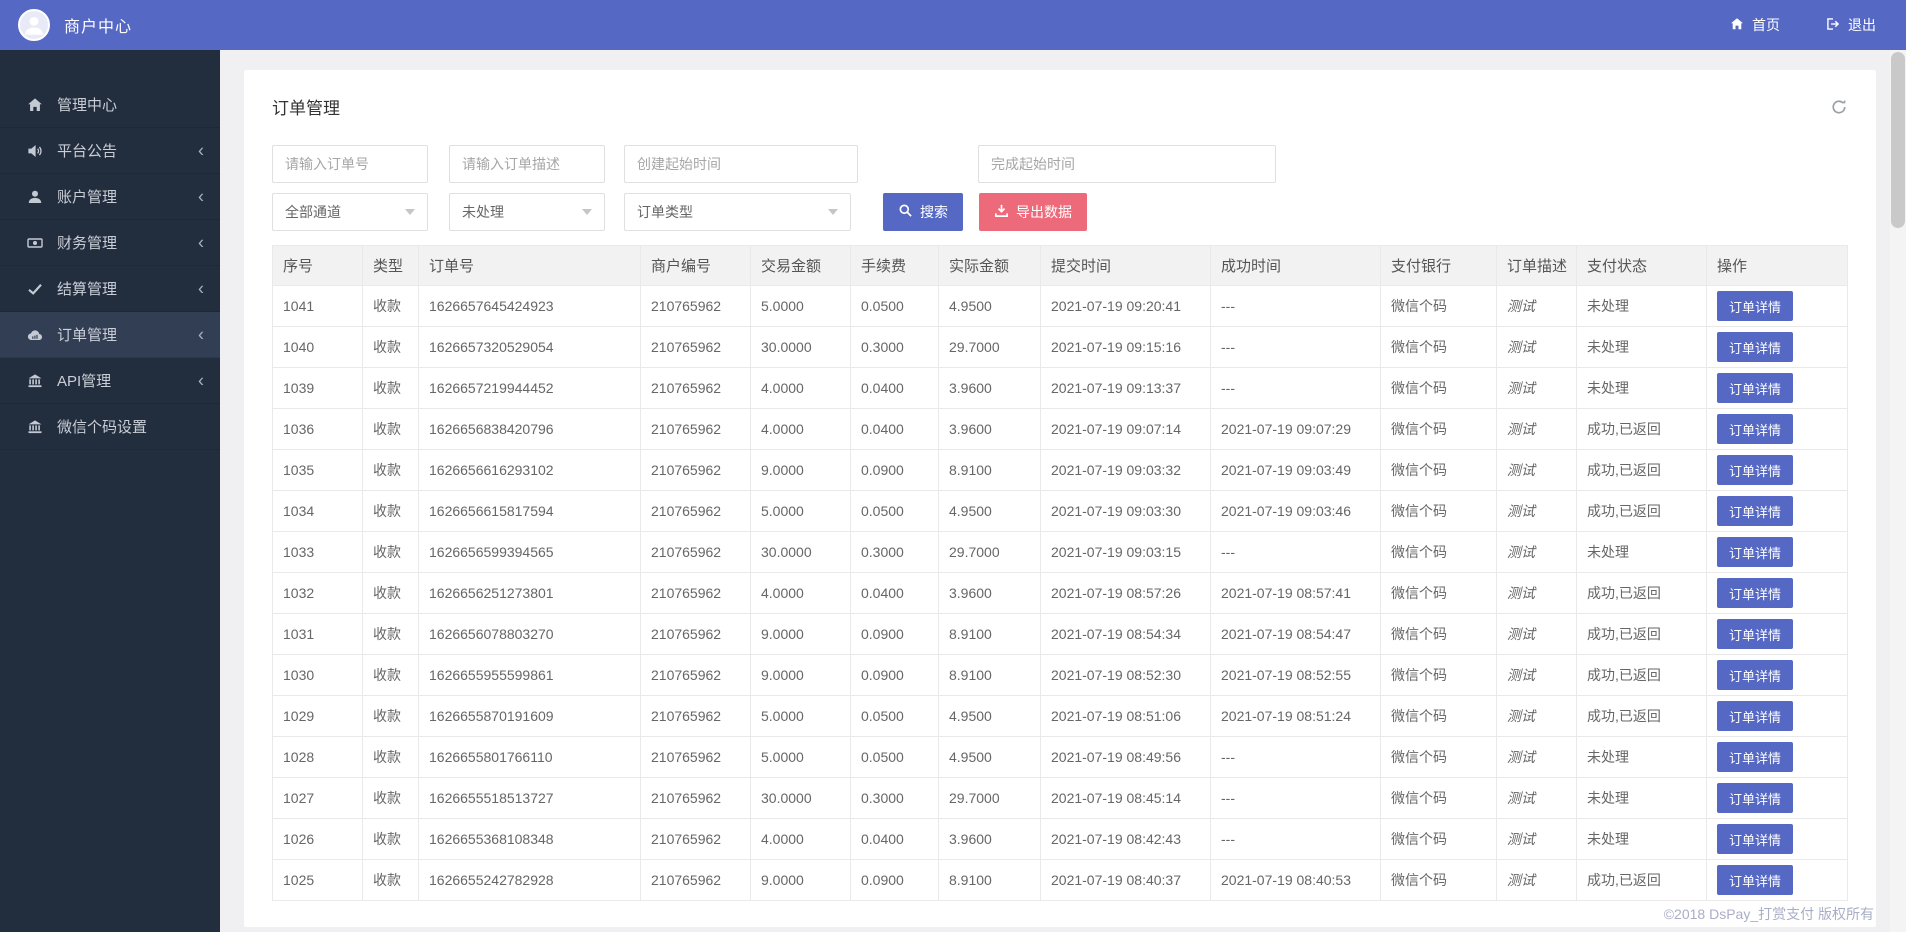  What do you see at coordinates (1033, 212) in the screenshot?
I see `export-data-button: 导出数据` at bounding box center [1033, 212].